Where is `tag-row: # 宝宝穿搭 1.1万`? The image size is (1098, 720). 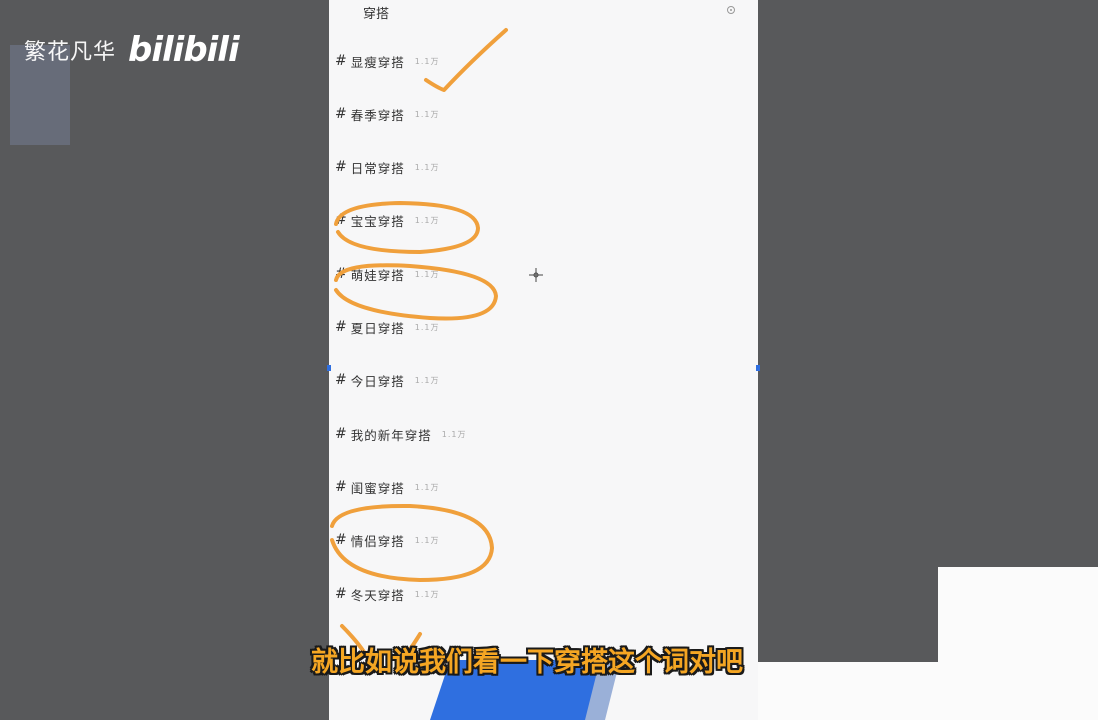
tag-row: # 宝宝穿搭 1.1万 is located at coordinates (387, 220).